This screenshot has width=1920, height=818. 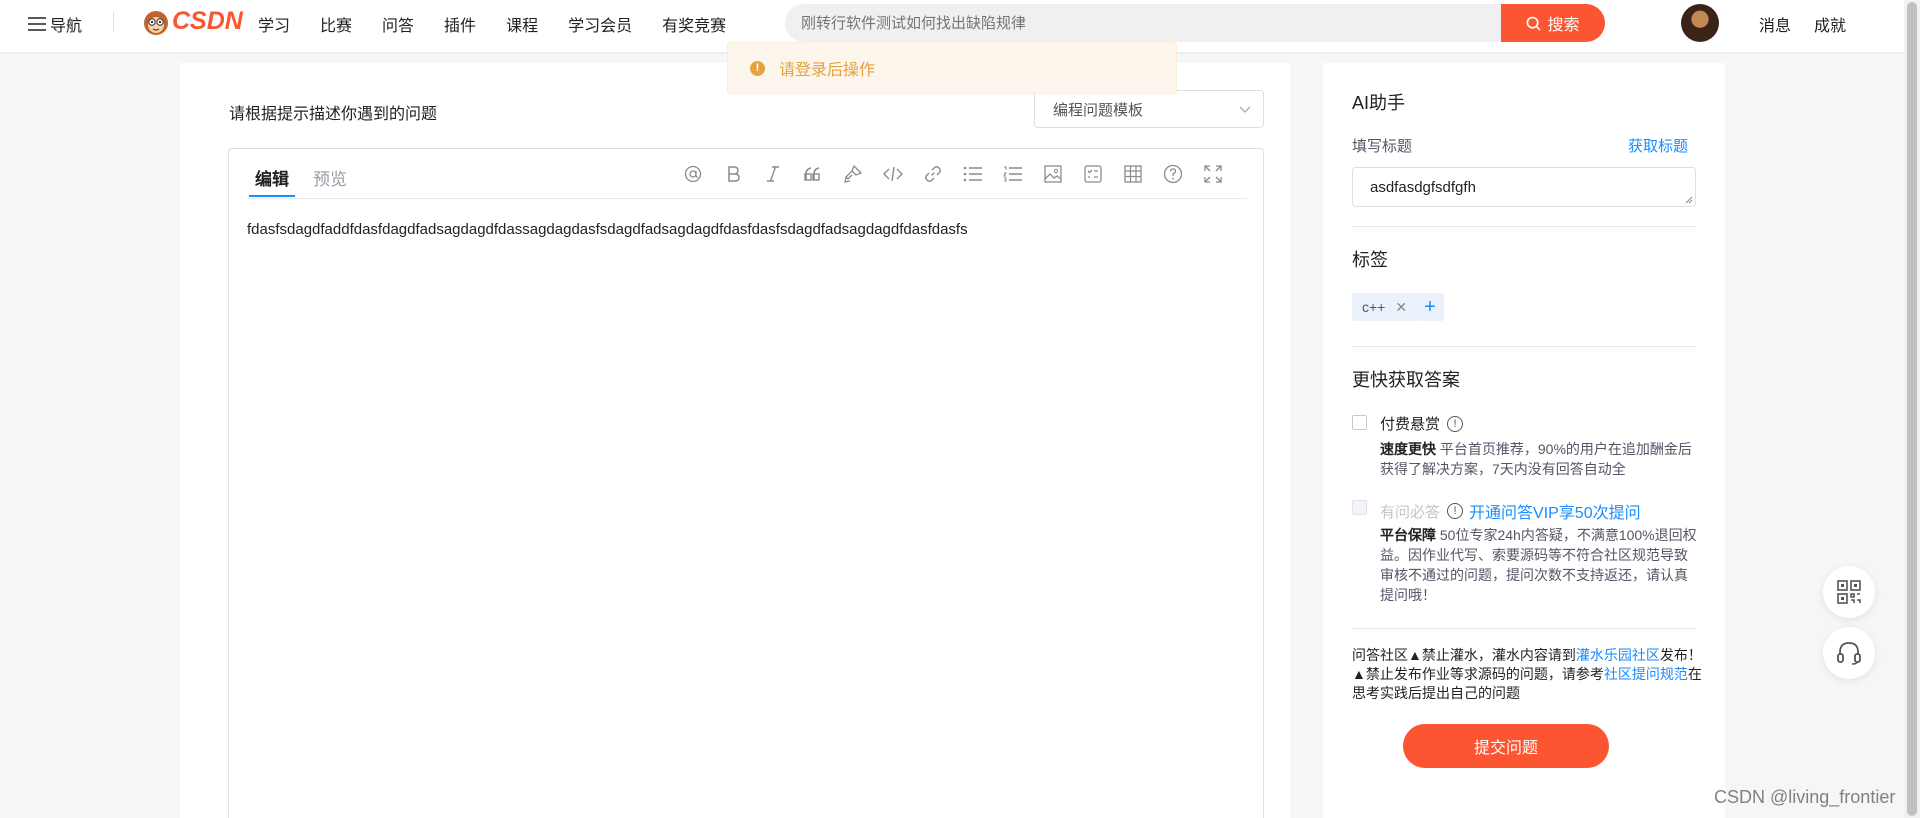 I want to click on menu-item-learn: 学习, so click(x=274, y=24).